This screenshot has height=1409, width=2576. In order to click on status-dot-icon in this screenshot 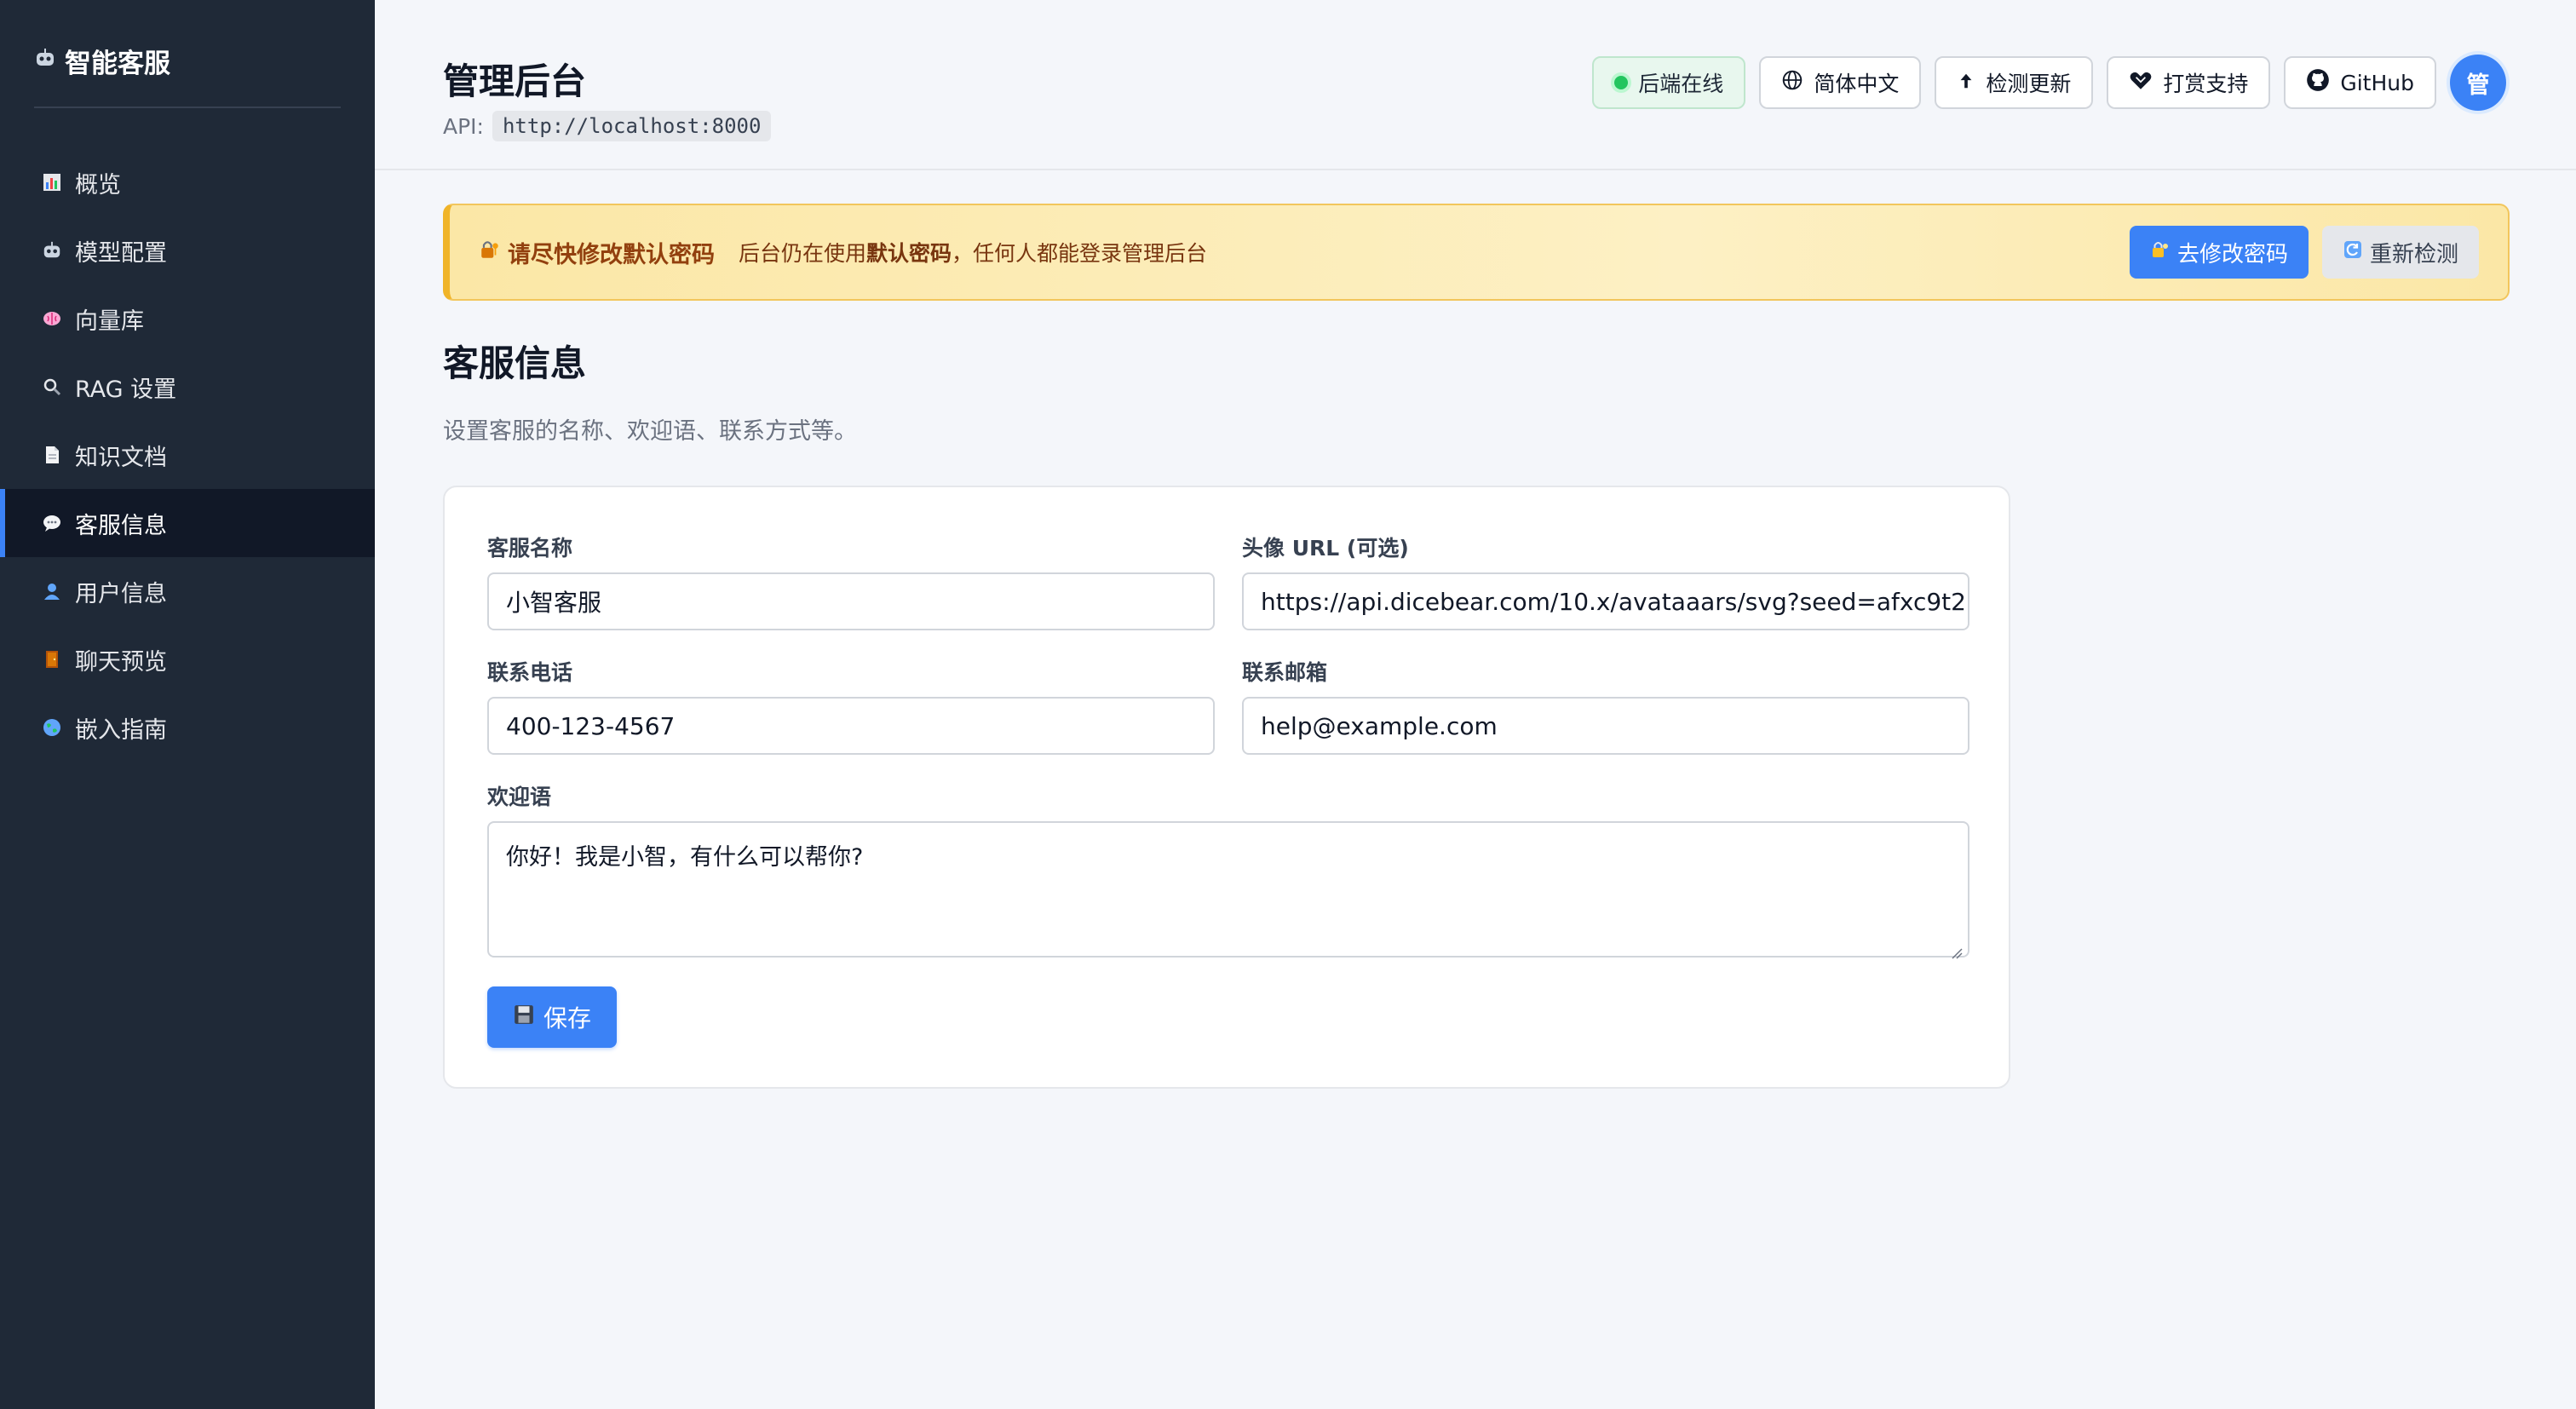, I will do `click(1622, 82)`.